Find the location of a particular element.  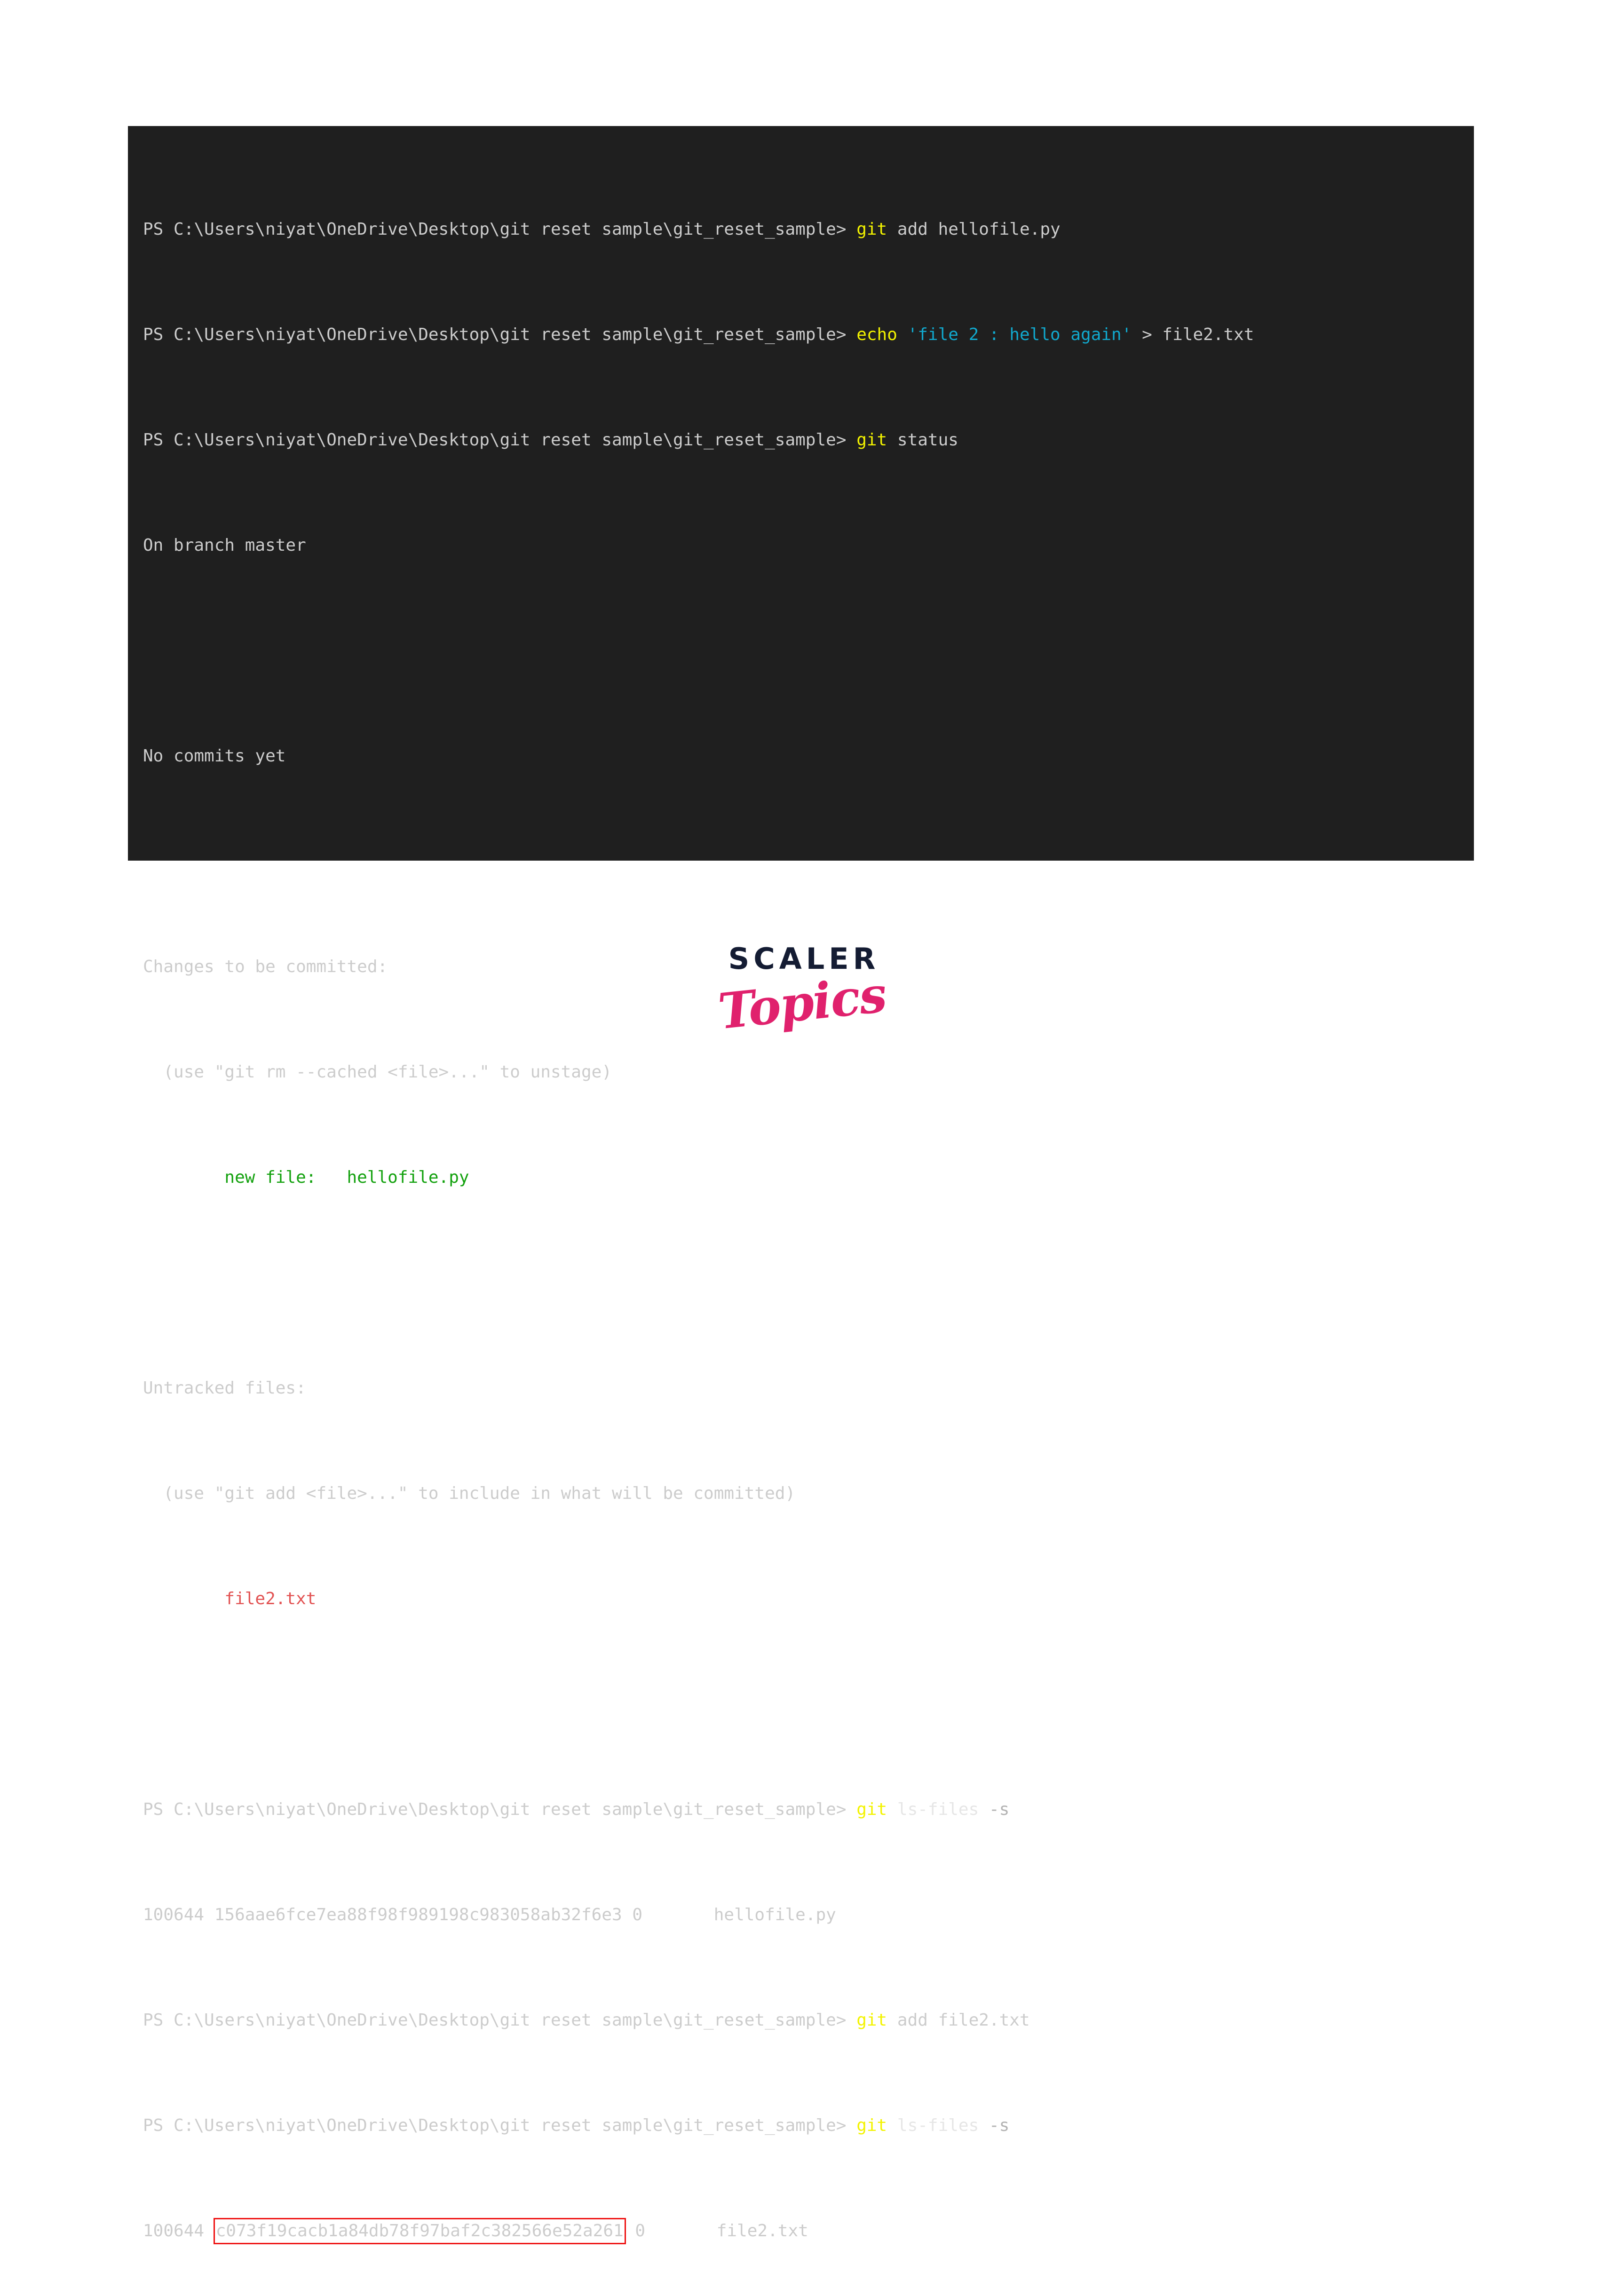

command-args: add file2.txt is located at coordinates (958, 2020).